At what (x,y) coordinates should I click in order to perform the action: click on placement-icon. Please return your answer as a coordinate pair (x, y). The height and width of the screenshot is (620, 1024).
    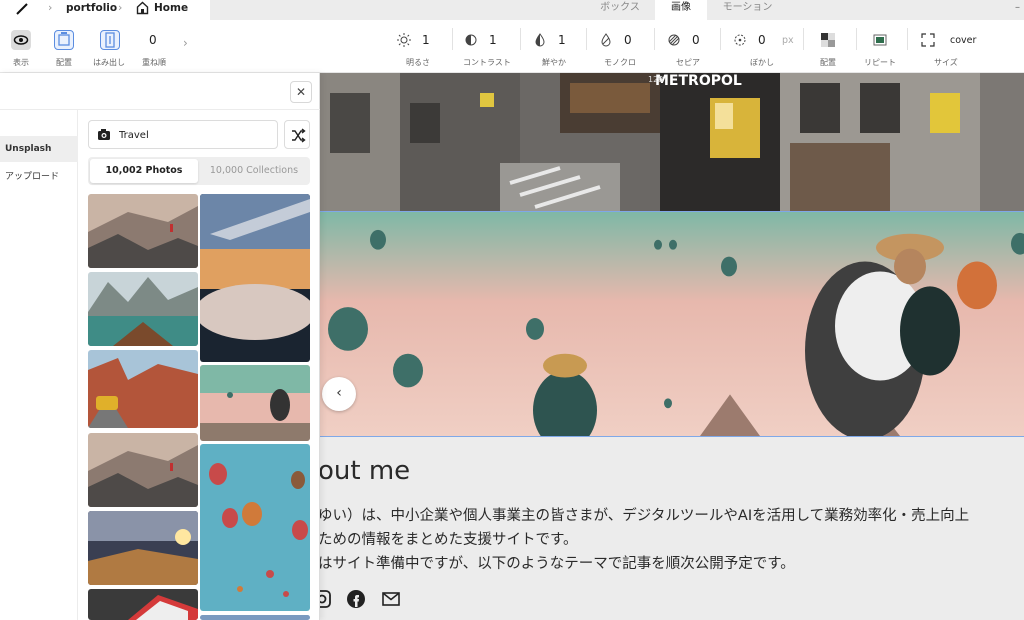
    Looking at the image, I should click on (64, 39).